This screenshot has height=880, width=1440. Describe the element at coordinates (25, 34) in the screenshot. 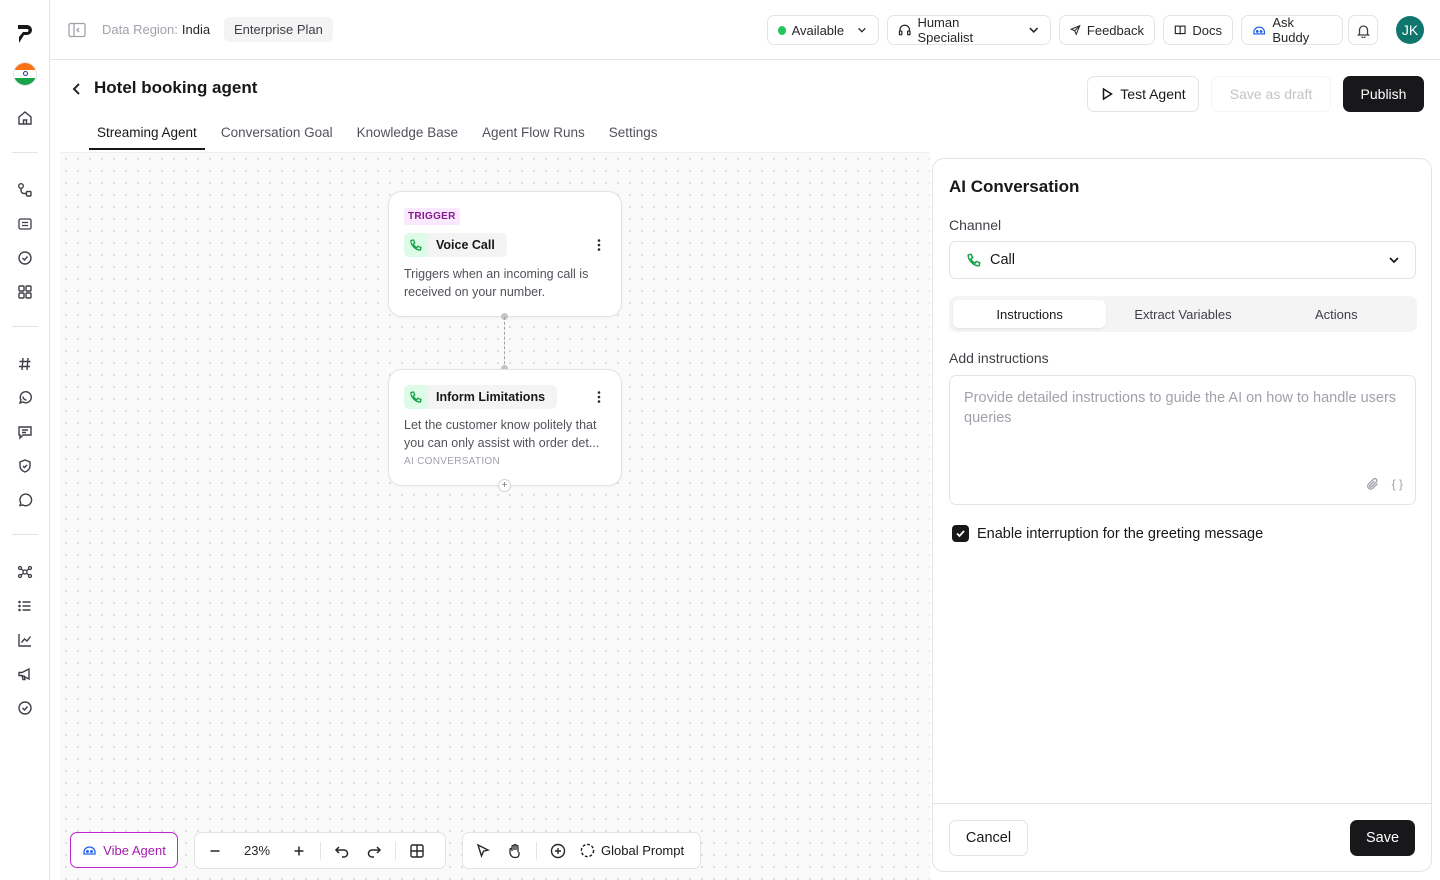

I see `brand-logo-icon` at that location.